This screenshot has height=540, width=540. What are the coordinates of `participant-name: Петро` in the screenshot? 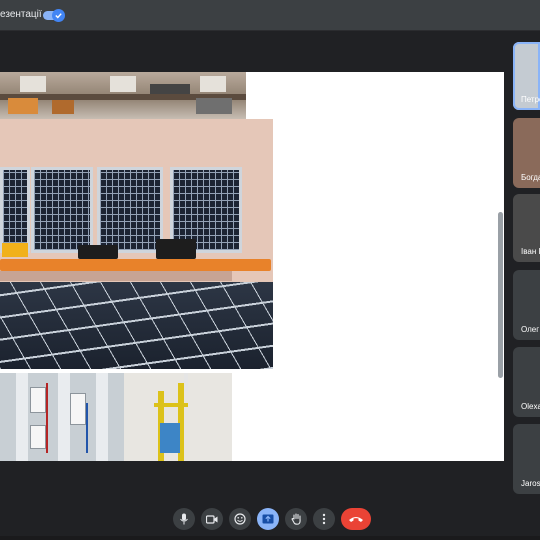 It's located at (530, 99).